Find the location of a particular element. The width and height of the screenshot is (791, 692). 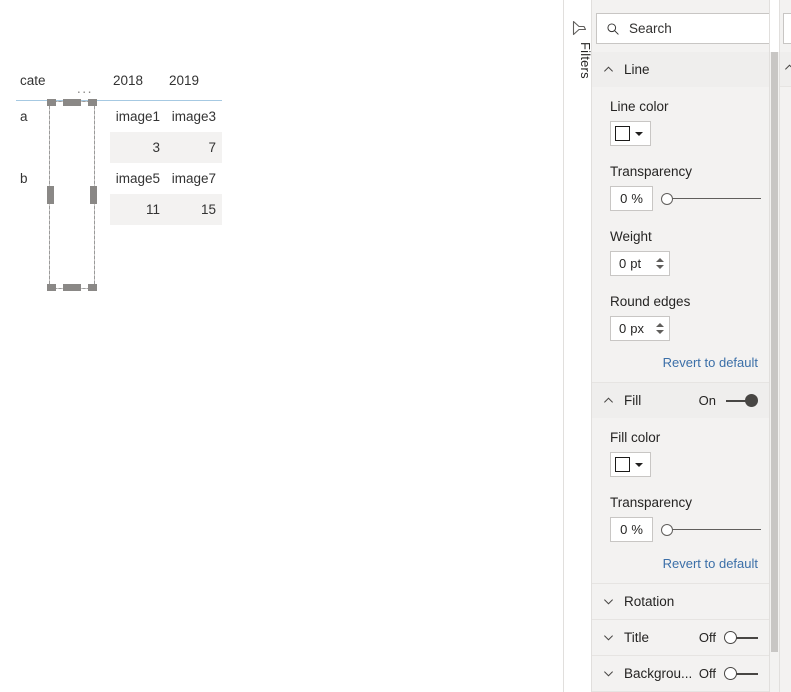

unit: px is located at coordinates (637, 328).